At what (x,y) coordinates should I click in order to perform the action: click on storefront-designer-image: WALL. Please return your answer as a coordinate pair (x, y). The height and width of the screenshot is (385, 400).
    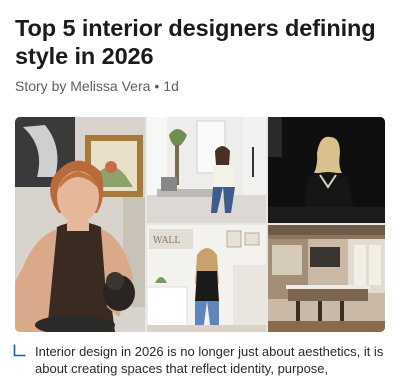
    Looking at the image, I should click on (206, 278).